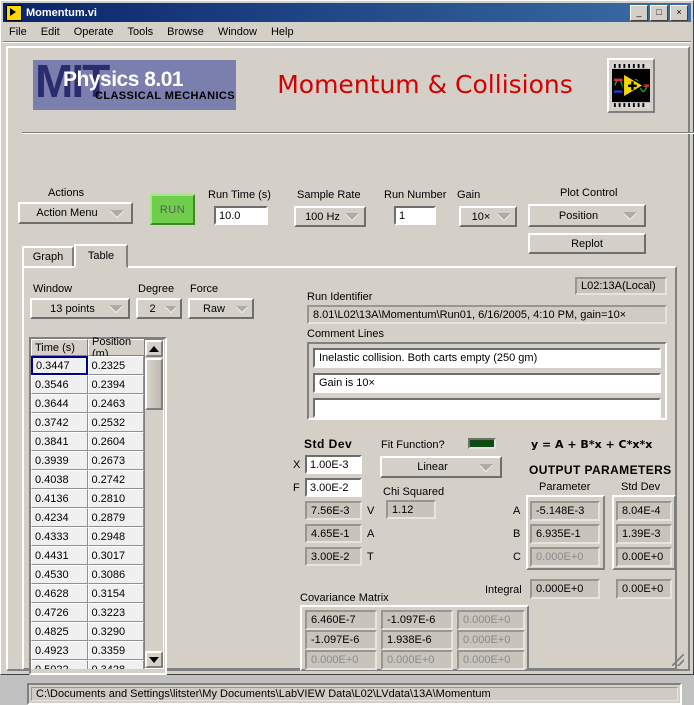  What do you see at coordinates (59, 664) in the screenshot?
I see `table-cell: 0.5022` at bounding box center [59, 664].